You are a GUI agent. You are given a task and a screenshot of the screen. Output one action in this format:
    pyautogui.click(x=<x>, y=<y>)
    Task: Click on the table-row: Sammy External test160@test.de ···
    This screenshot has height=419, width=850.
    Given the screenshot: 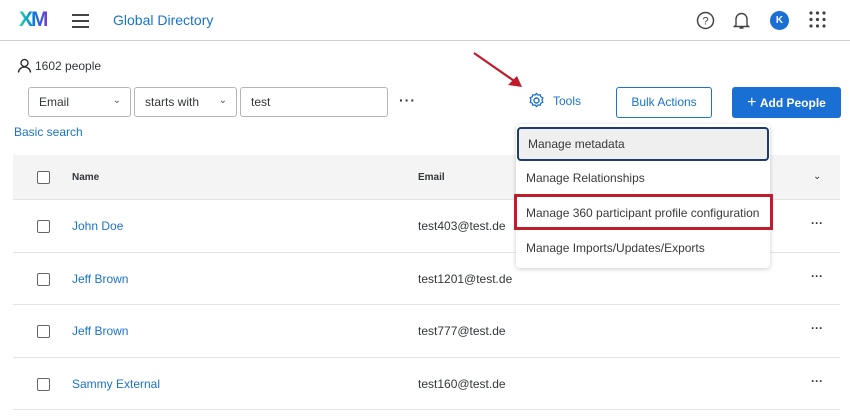 What is the action you would take?
    pyautogui.click(x=426, y=384)
    